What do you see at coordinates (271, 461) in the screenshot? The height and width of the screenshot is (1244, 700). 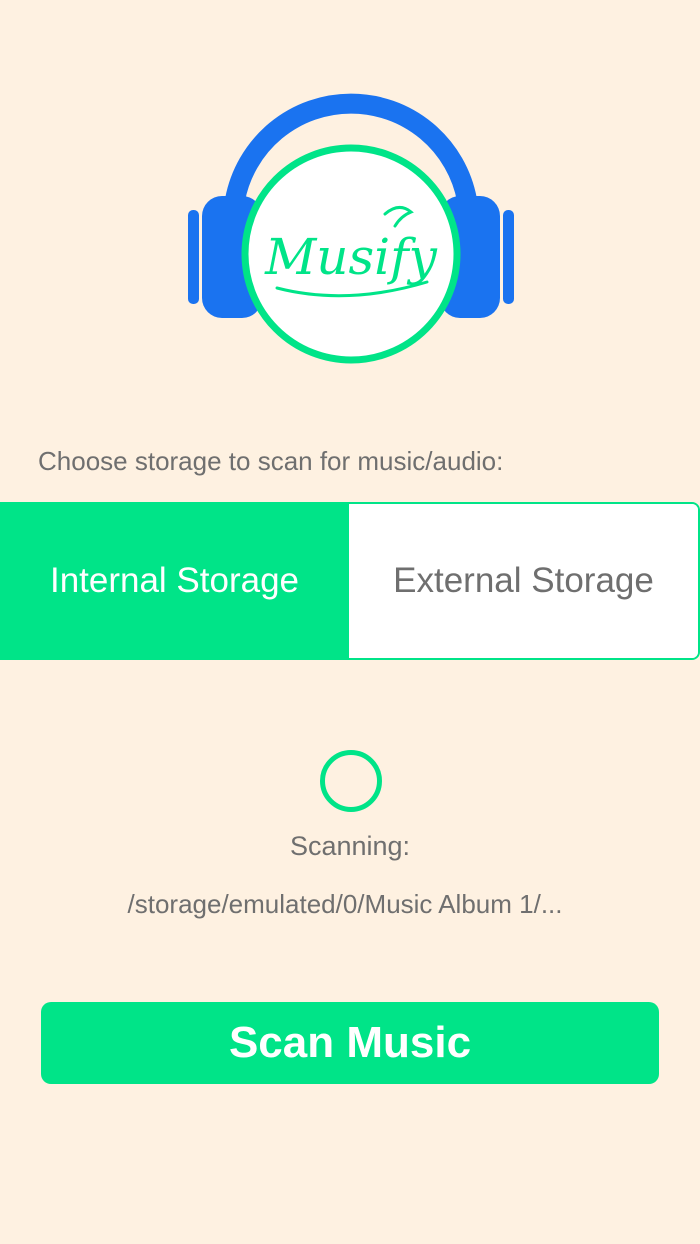 I see `storage-prompt: Choose storage to scan for music/audio:` at bounding box center [271, 461].